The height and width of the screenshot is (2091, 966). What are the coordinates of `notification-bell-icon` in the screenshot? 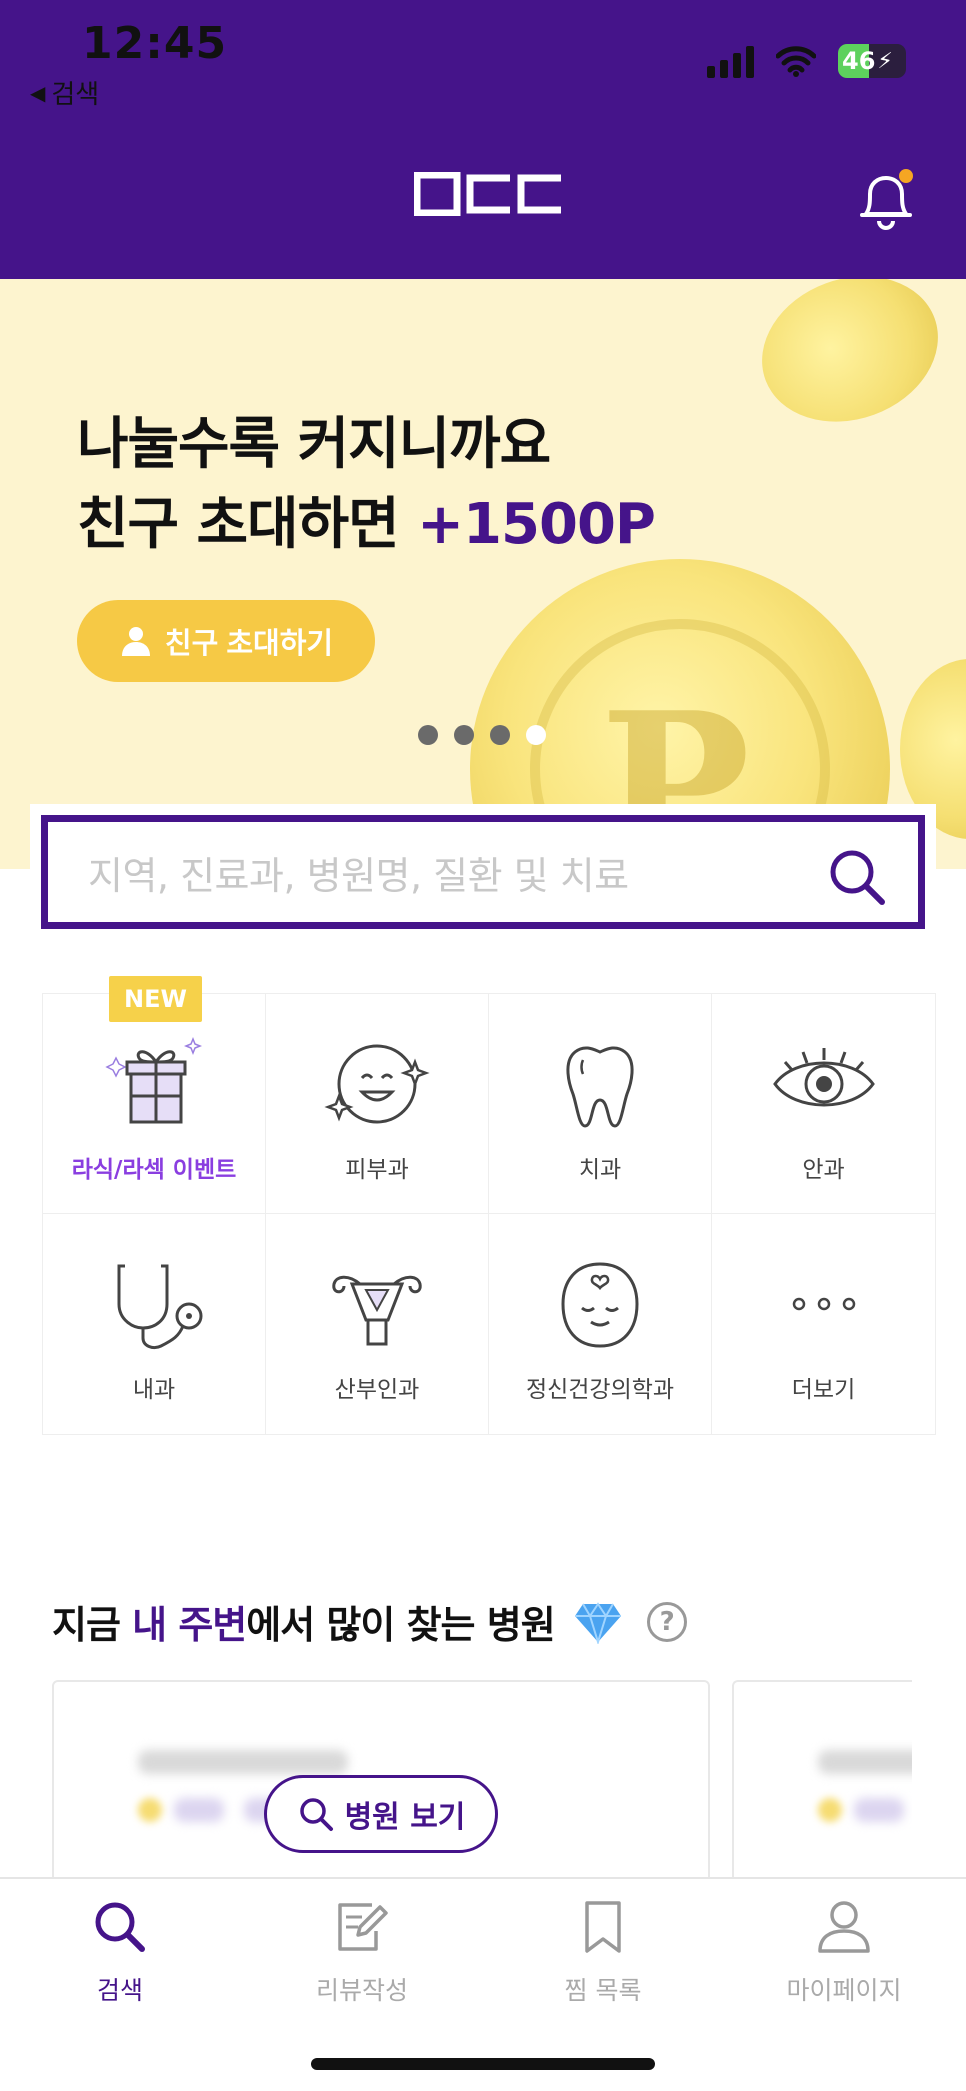 It's located at (886, 199).